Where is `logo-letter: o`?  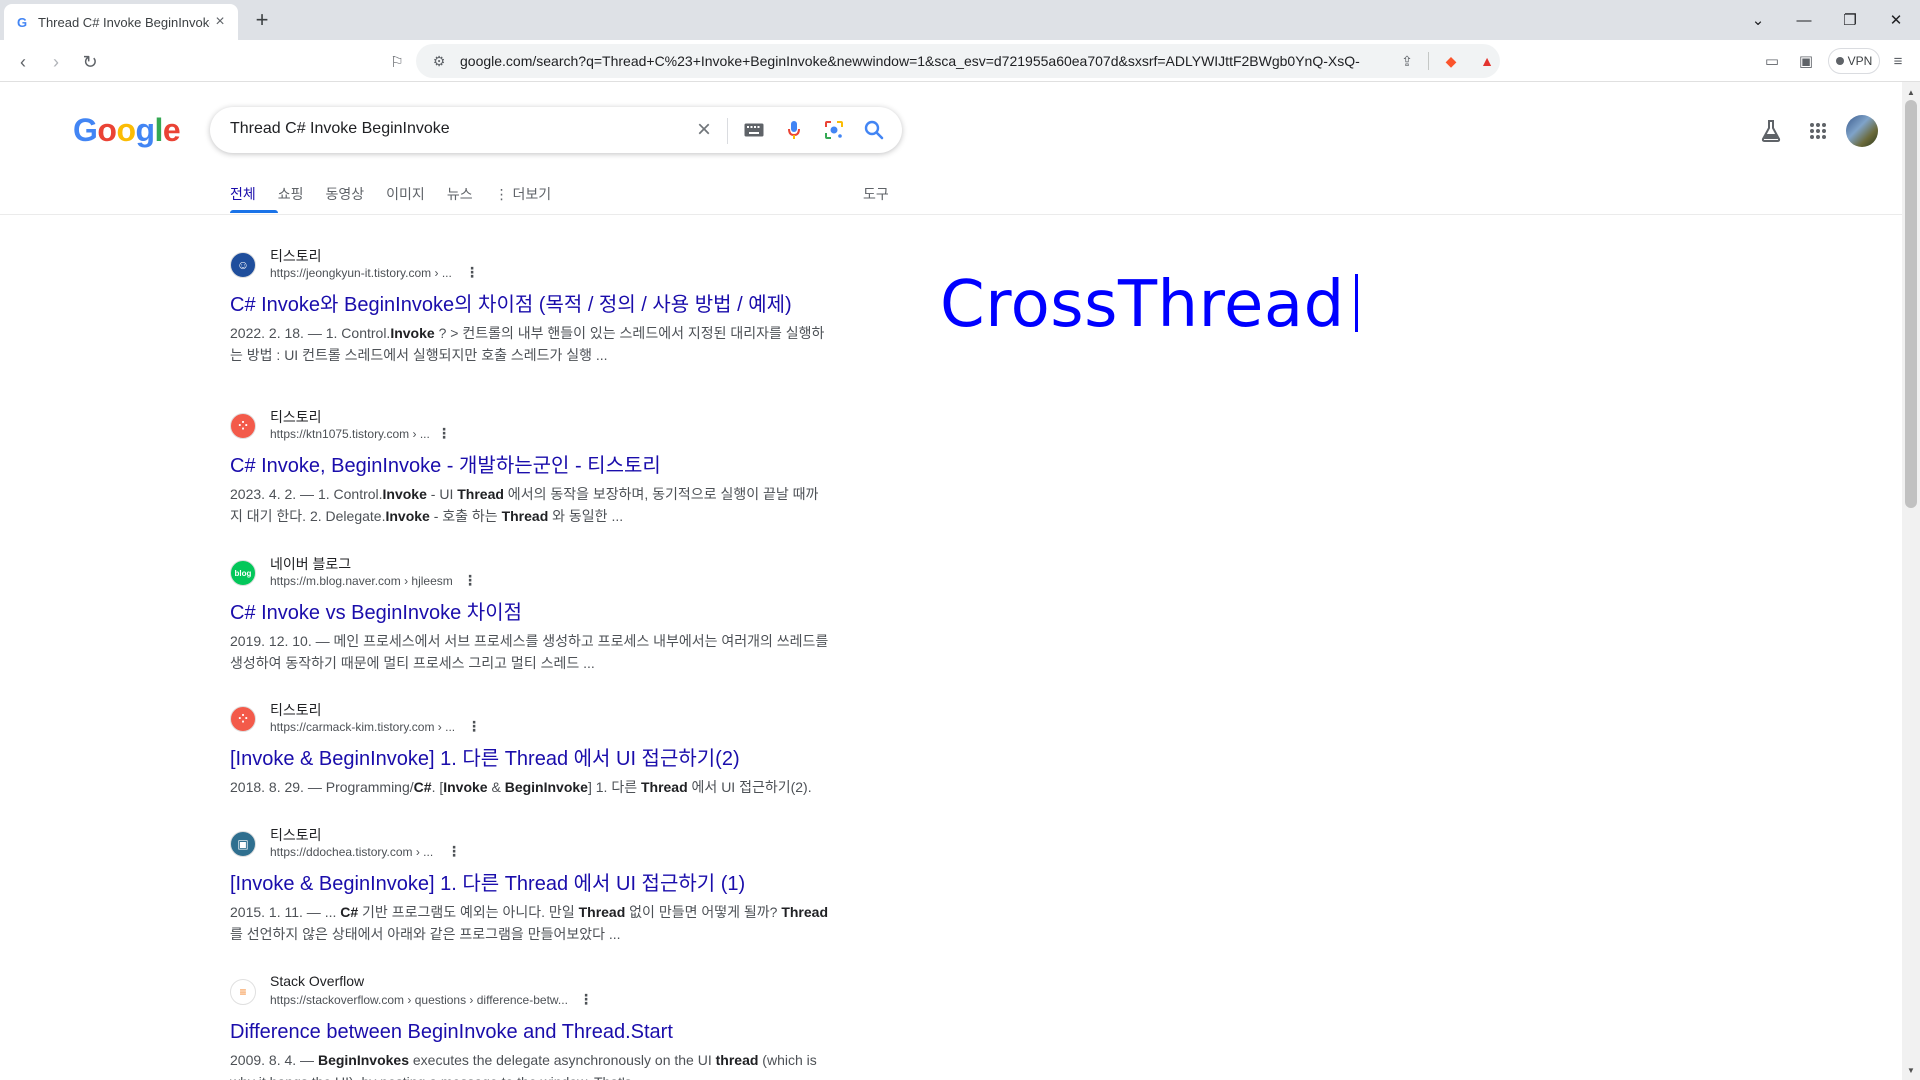 logo-letter: o is located at coordinates (126, 130).